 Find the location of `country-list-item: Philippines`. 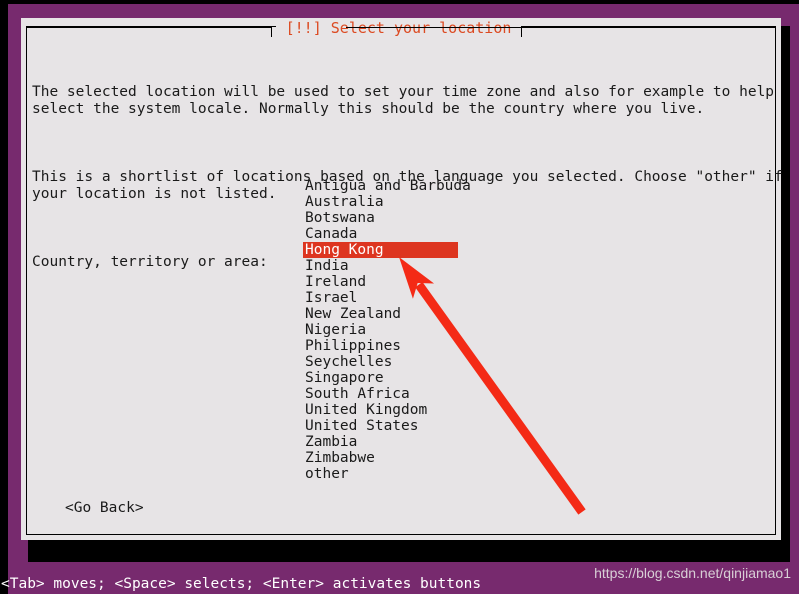

country-list-item: Philippines is located at coordinates (380, 346).